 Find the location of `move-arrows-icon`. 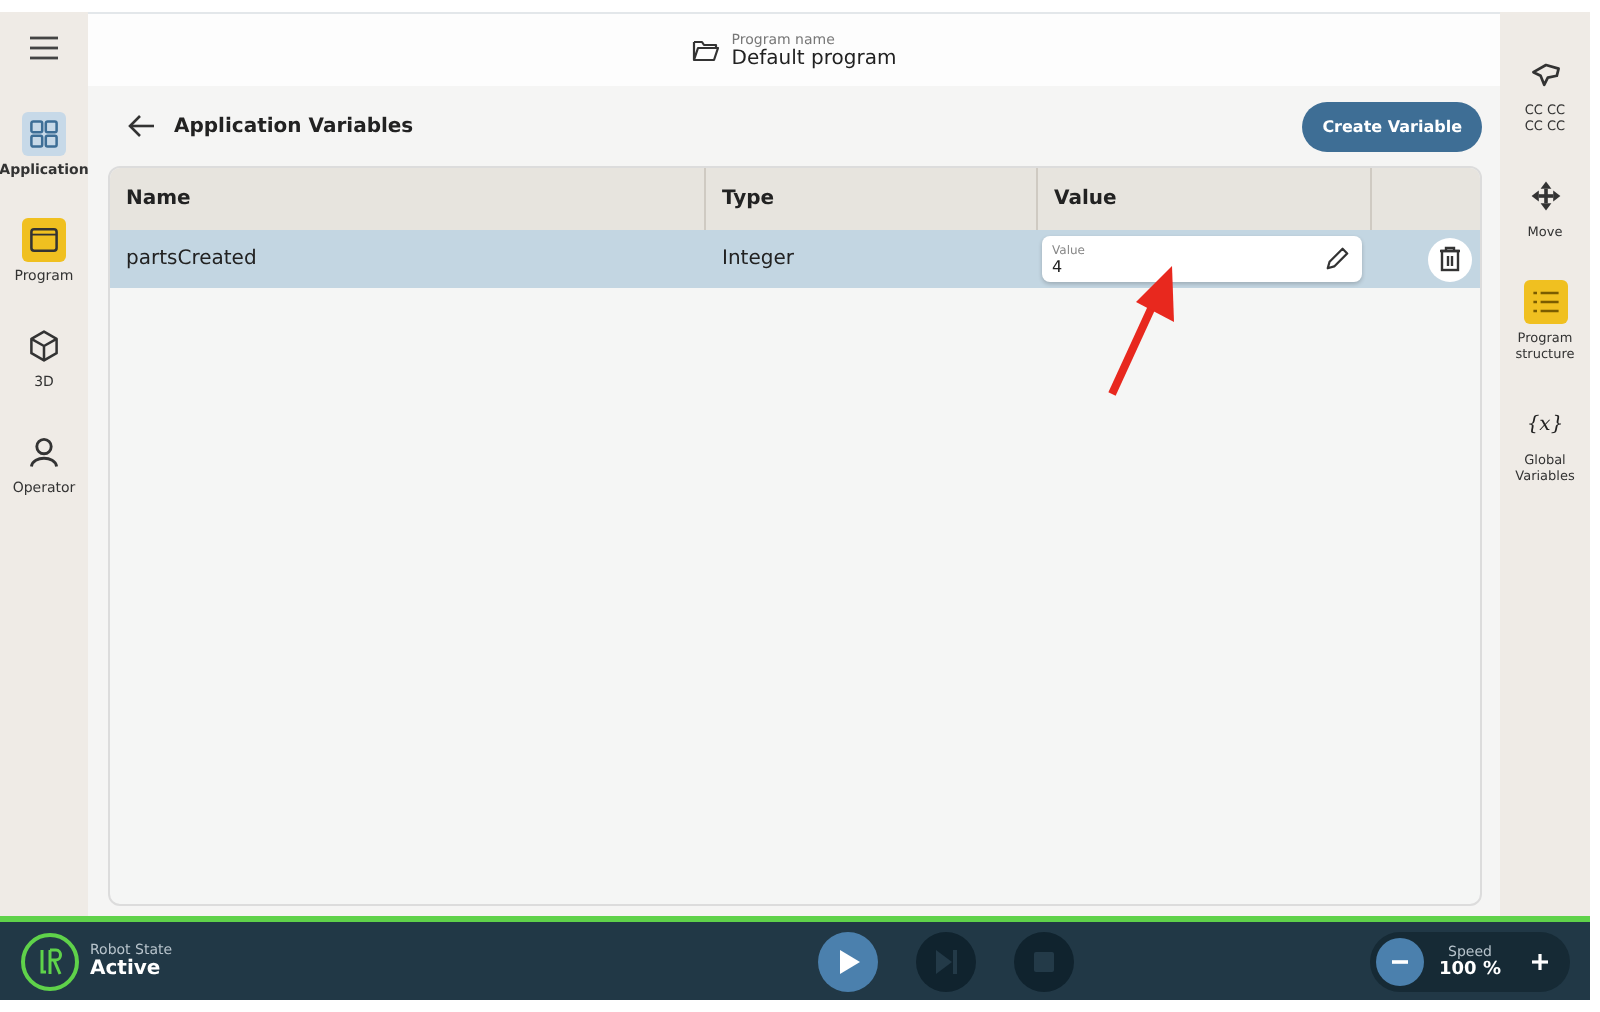

move-arrows-icon is located at coordinates (1545, 196).